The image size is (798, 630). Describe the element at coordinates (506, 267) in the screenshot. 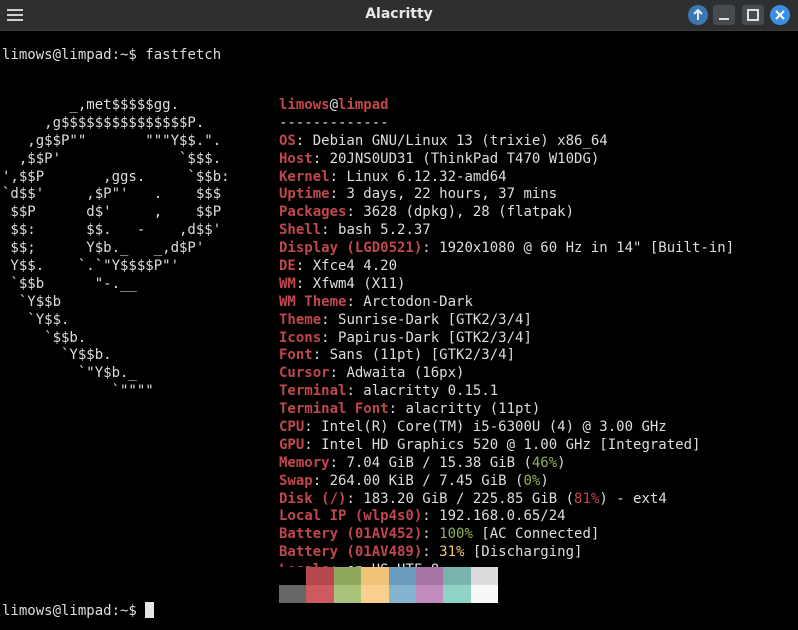

I see `info-row: DE: Xfce4 4.20` at that location.